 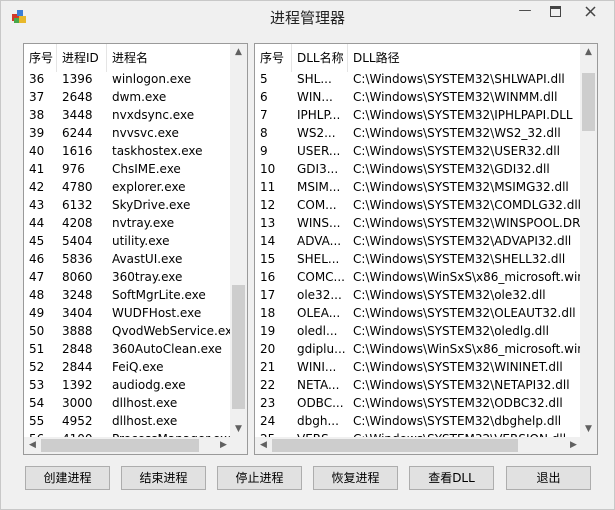 I want to click on column-header-dll-name: DLL名称, so click(x=320, y=58).